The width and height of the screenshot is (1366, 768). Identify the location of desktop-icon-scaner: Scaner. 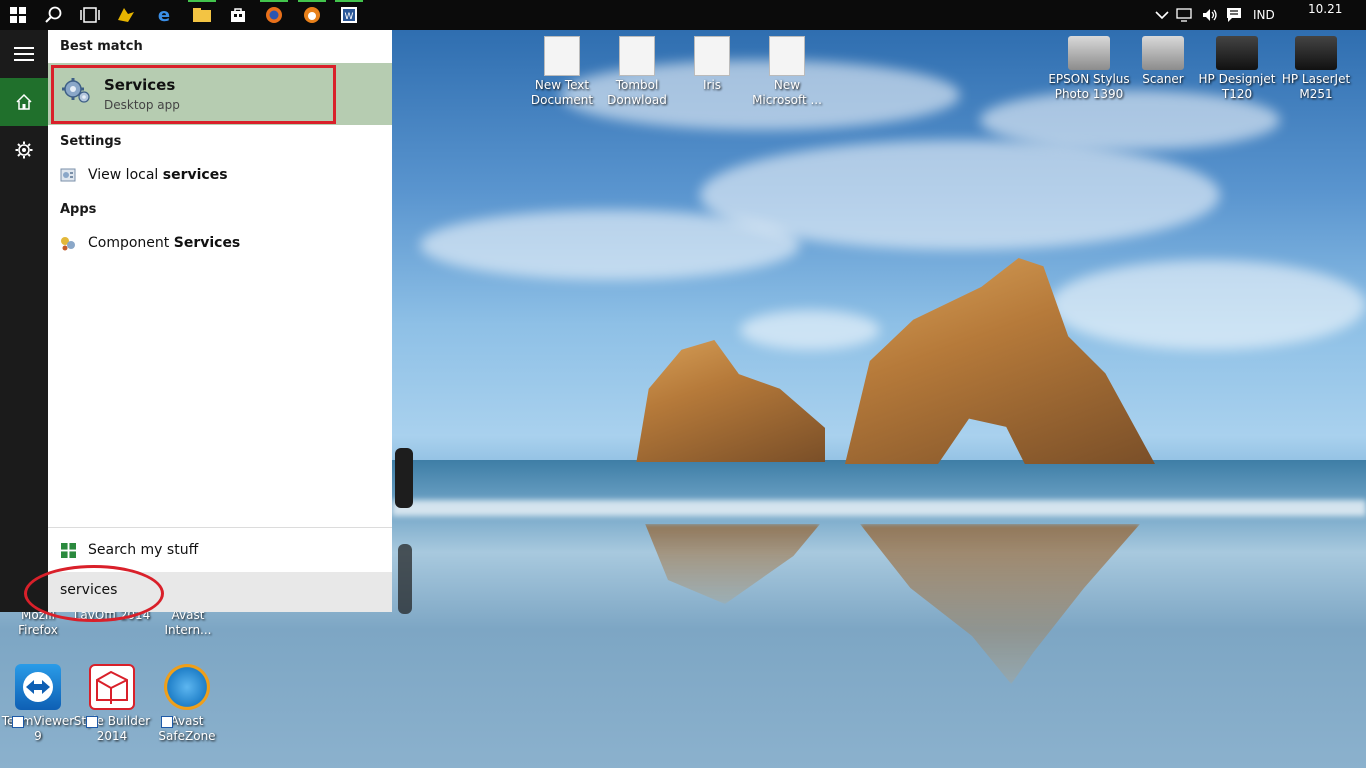
(1163, 58).